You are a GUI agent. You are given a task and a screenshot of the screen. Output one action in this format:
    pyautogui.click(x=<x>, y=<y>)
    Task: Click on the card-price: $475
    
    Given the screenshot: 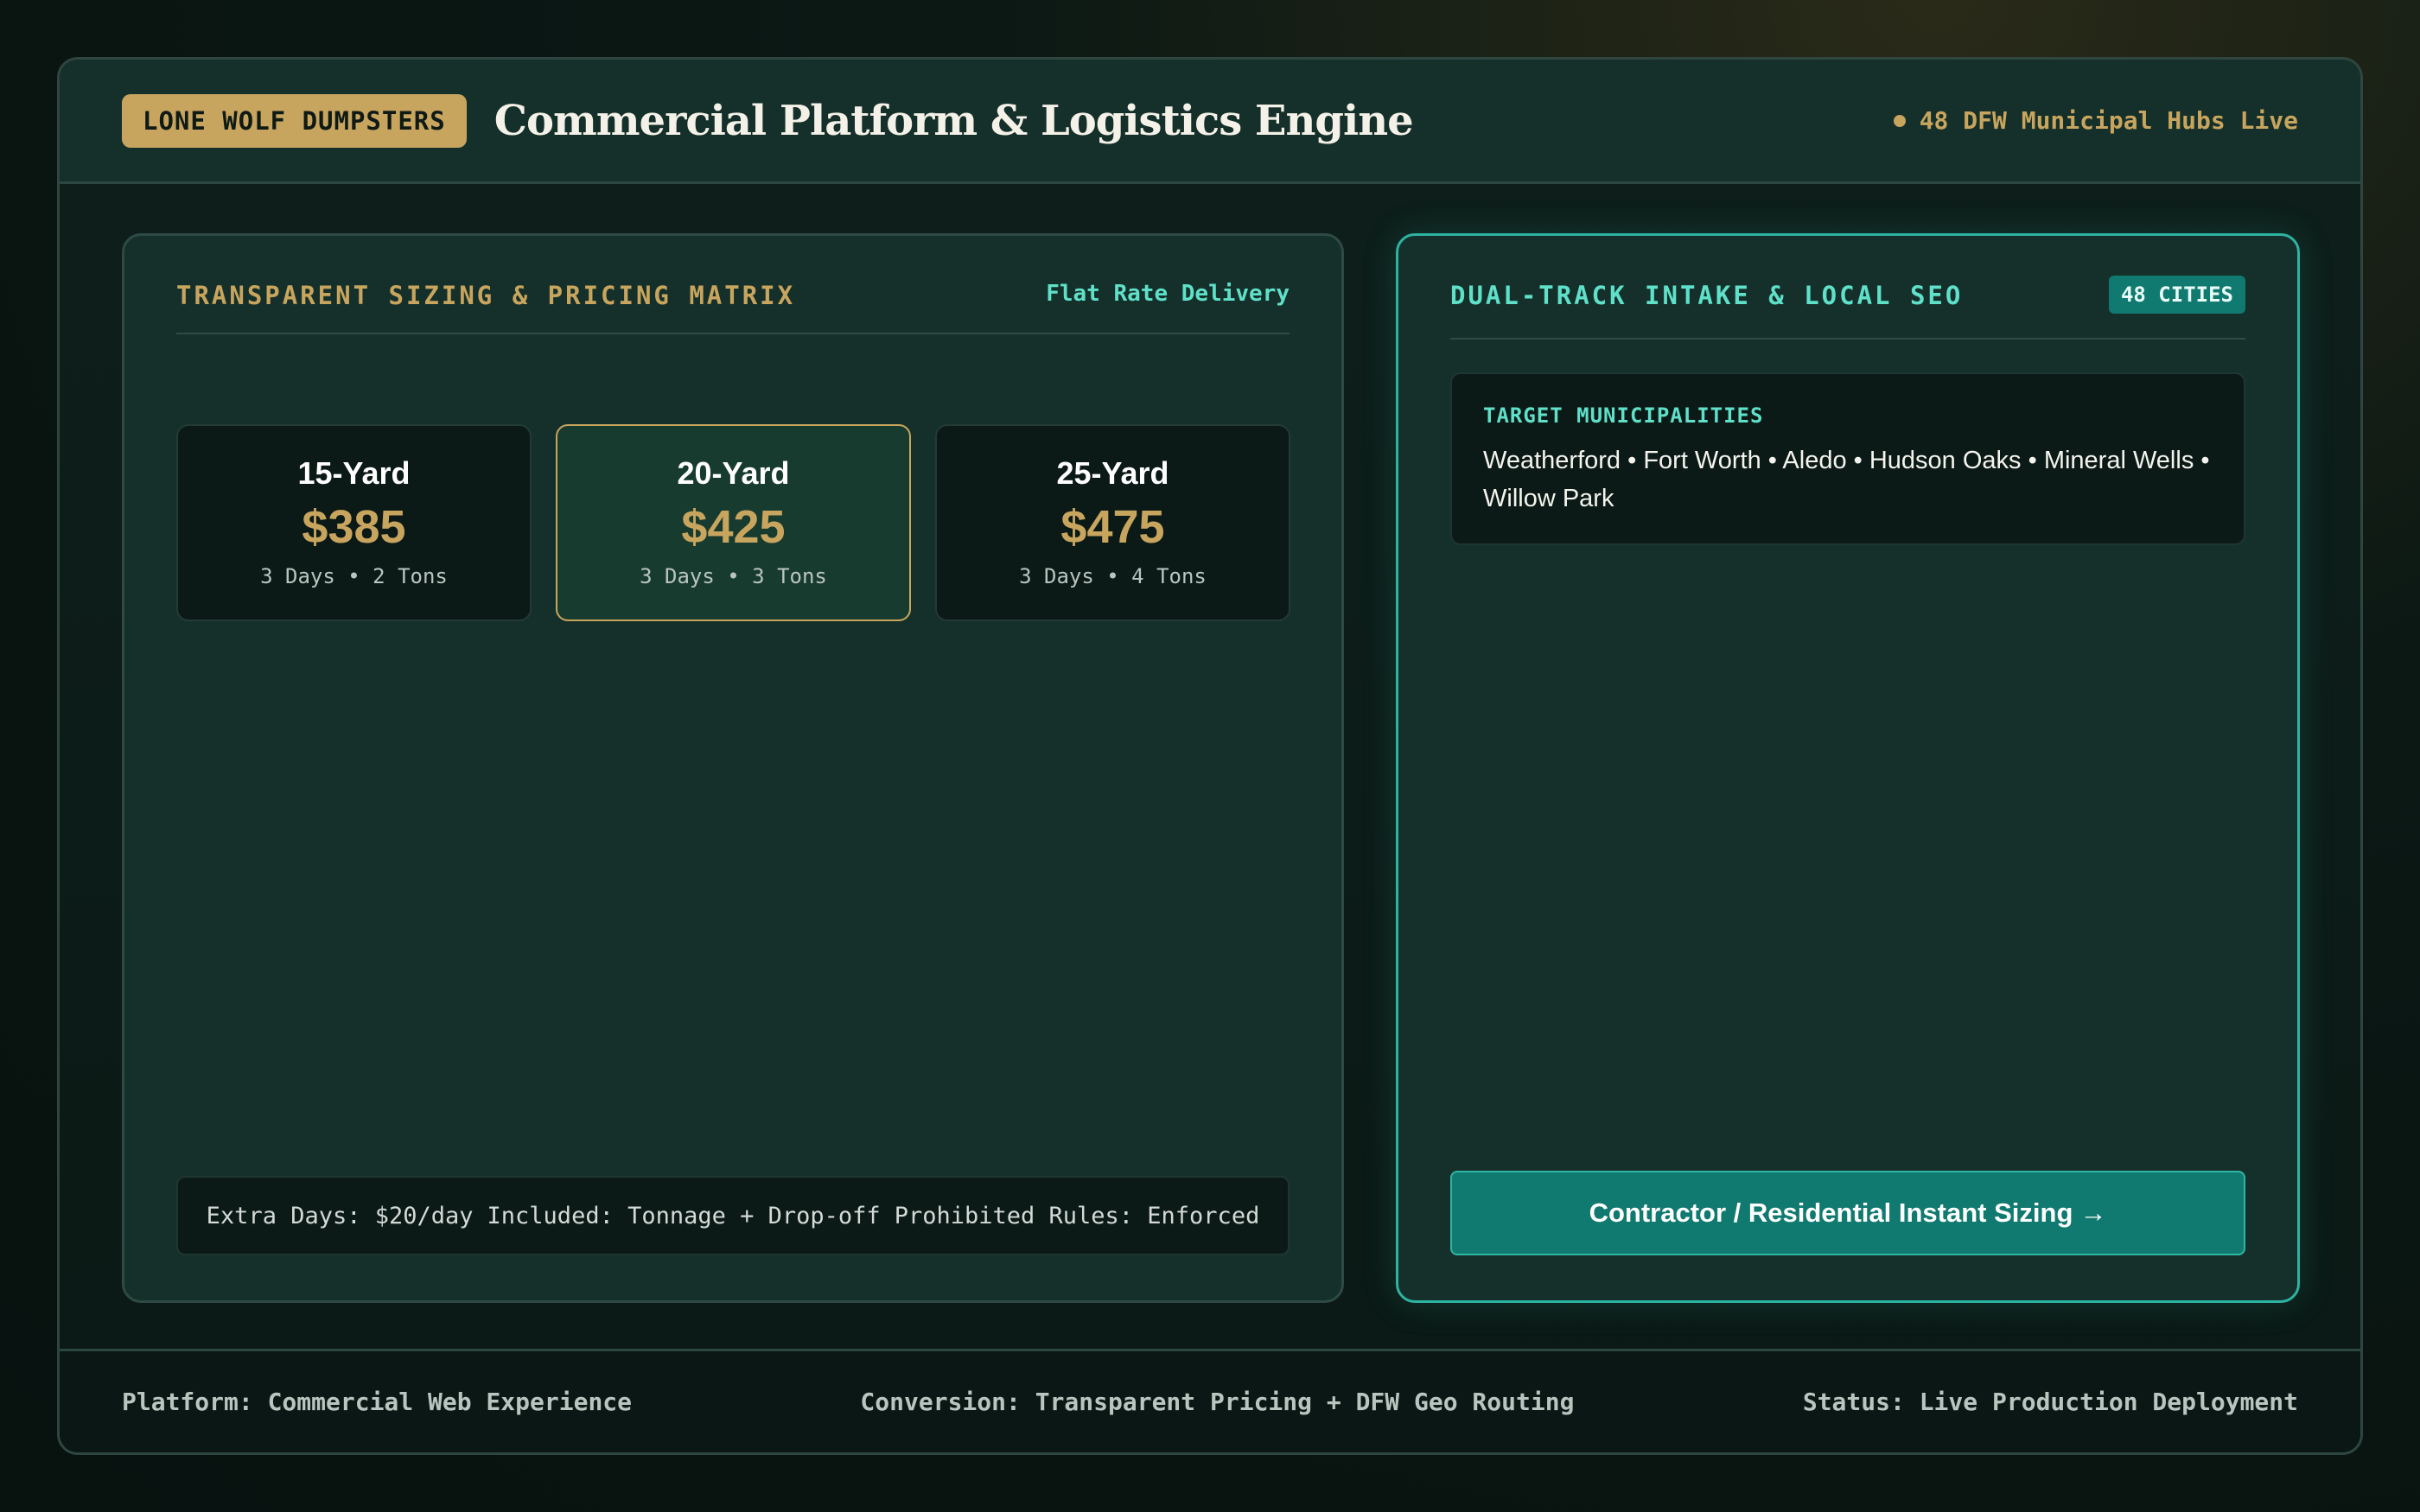 What is the action you would take?
    pyautogui.click(x=1112, y=527)
    